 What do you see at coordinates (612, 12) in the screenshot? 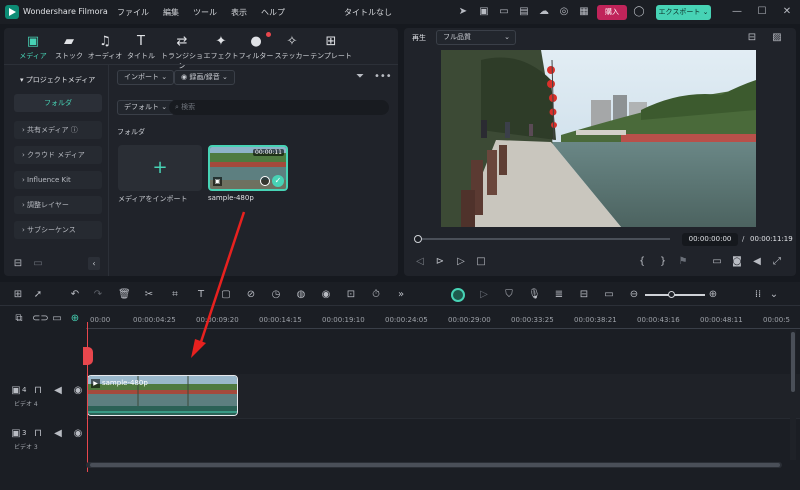
I see `purchase-button: 購入` at bounding box center [612, 12].